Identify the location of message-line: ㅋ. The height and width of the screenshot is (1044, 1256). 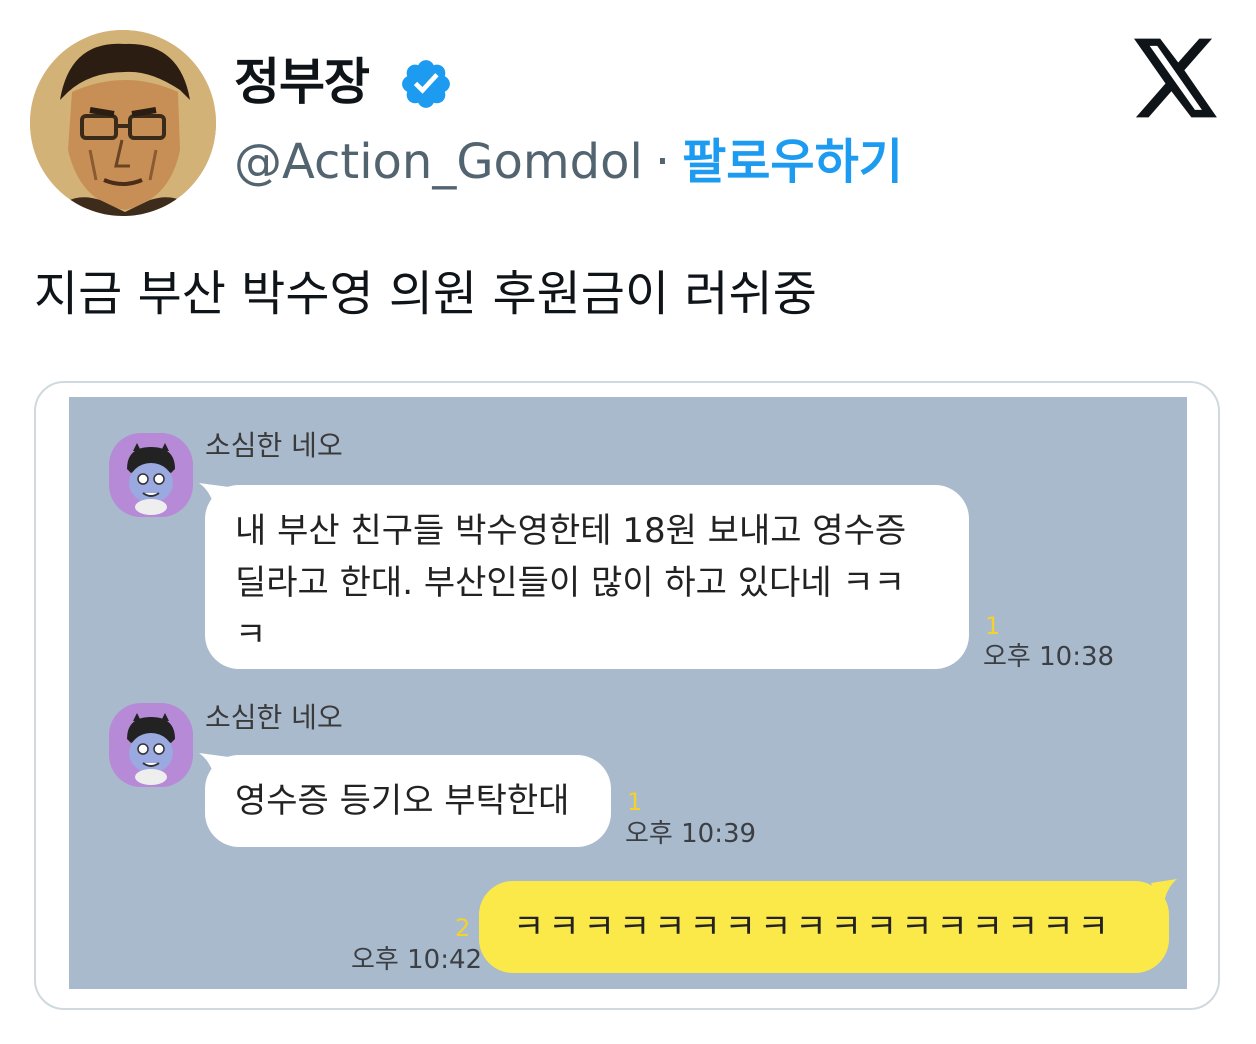
(251, 635).